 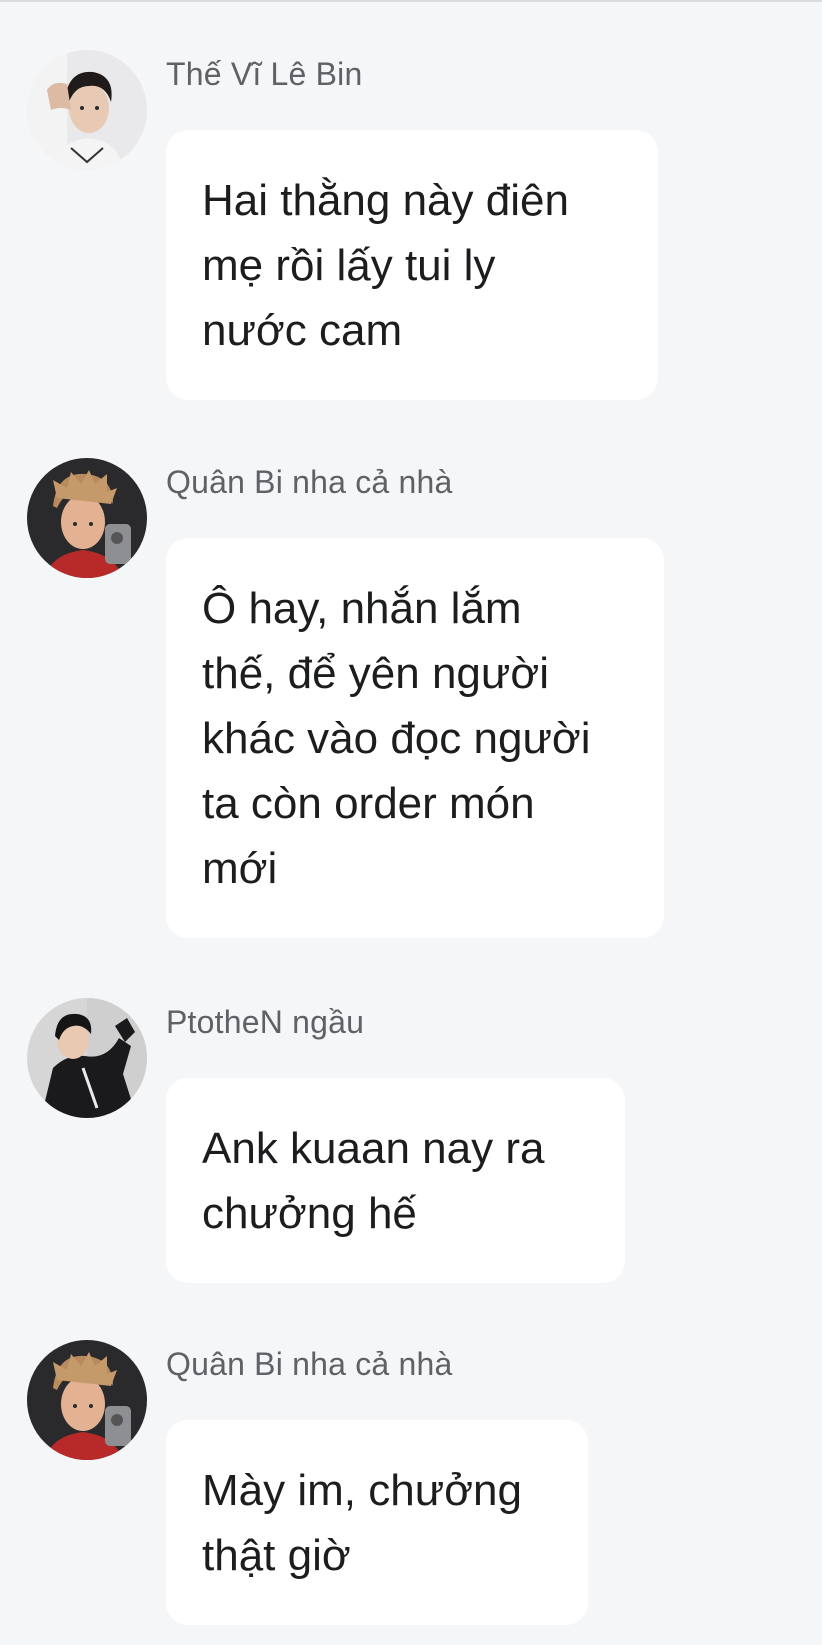 I want to click on sender-name: PtotheN ngầu, so click(x=265, y=1022).